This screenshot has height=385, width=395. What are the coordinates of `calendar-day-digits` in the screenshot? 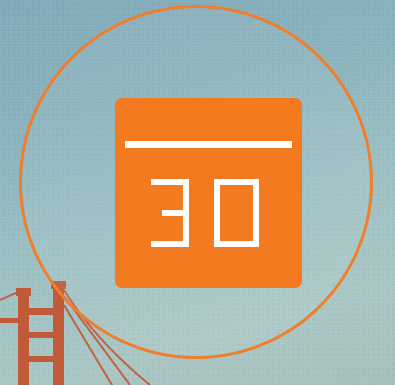 It's located at (205, 213).